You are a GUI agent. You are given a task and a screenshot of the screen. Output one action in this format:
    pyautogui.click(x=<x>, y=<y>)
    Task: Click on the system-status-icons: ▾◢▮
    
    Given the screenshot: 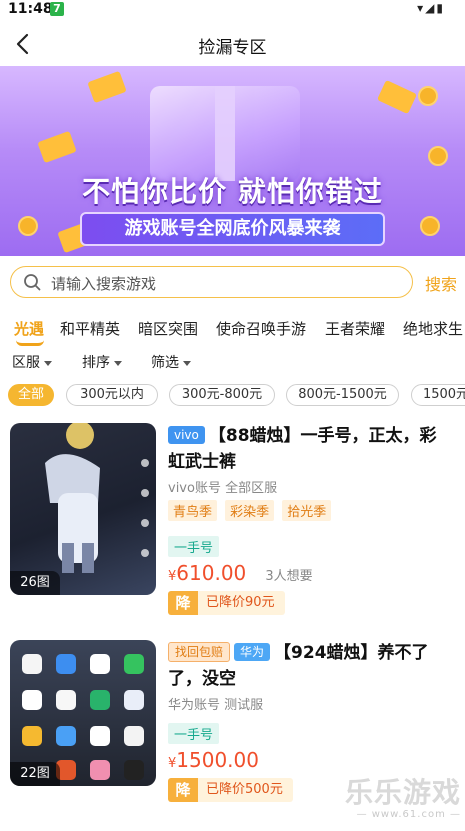 What is the action you would take?
    pyautogui.click(x=431, y=8)
    